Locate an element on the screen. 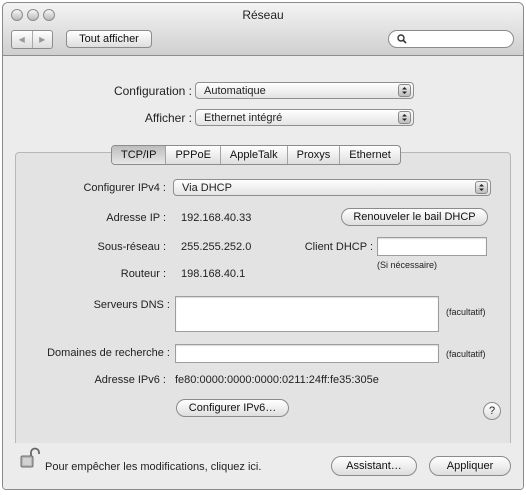 This screenshot has height=495, width=526. dhcp-client-field is located at coordinates (432, 246).